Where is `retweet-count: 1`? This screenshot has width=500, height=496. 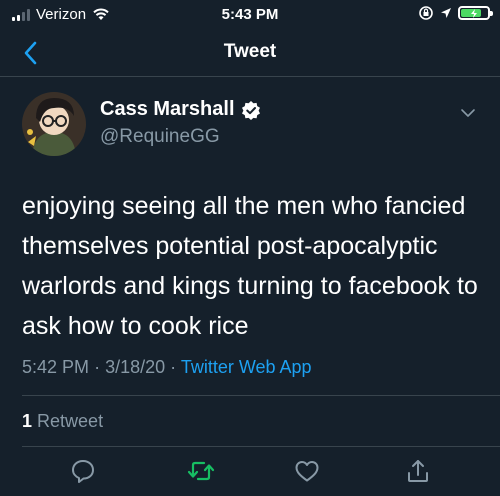
retweet-count: 1 is located at coordinates (27, 421).